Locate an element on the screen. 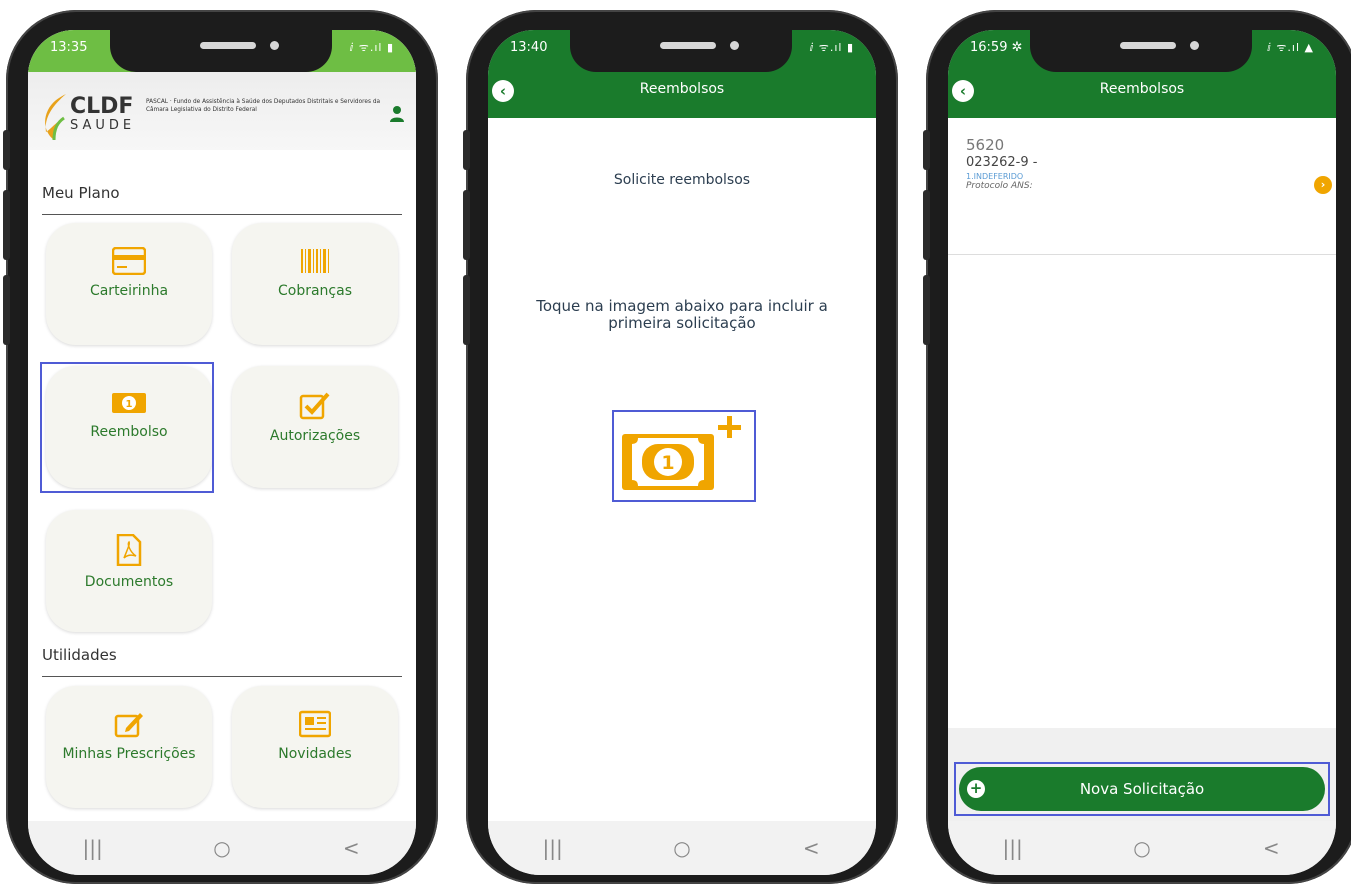 This screenshot has width=1351, height=884. tile-autorizacoes: Autorizações is located at coordinates (315, 427).